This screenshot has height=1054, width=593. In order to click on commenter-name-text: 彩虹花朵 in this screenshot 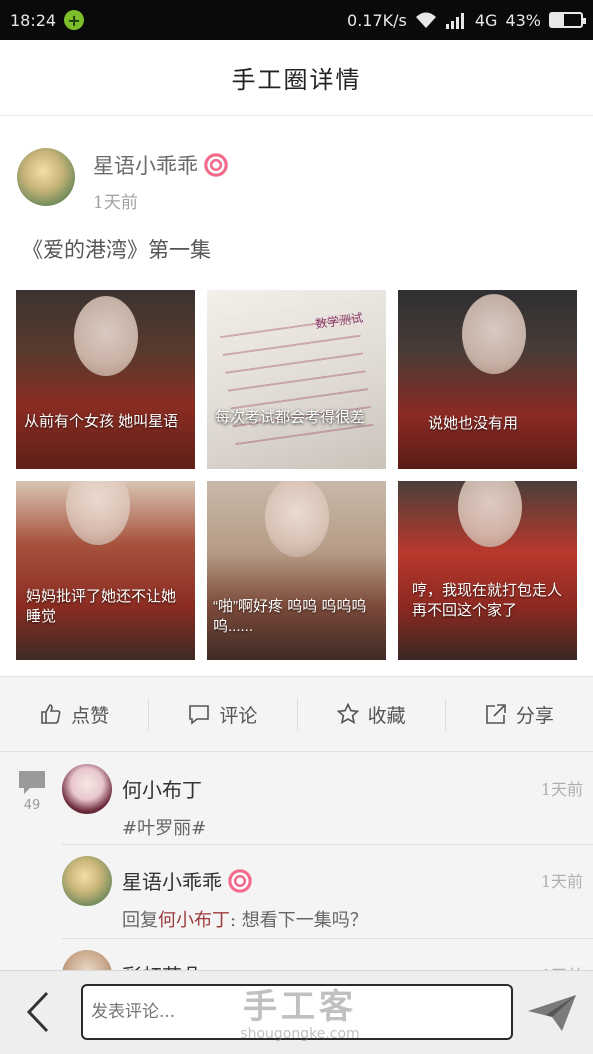, I will do `click(162, 965)`.